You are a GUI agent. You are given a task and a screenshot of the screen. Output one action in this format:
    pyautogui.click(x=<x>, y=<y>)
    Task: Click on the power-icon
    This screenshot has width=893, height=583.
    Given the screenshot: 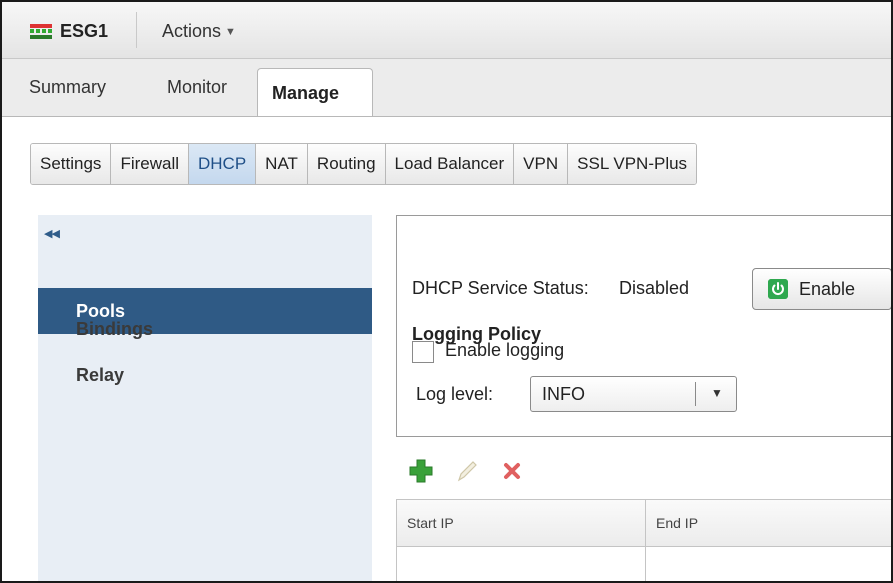 What is the action you would take?
    pyautogui.click(x=778, y=289)
    